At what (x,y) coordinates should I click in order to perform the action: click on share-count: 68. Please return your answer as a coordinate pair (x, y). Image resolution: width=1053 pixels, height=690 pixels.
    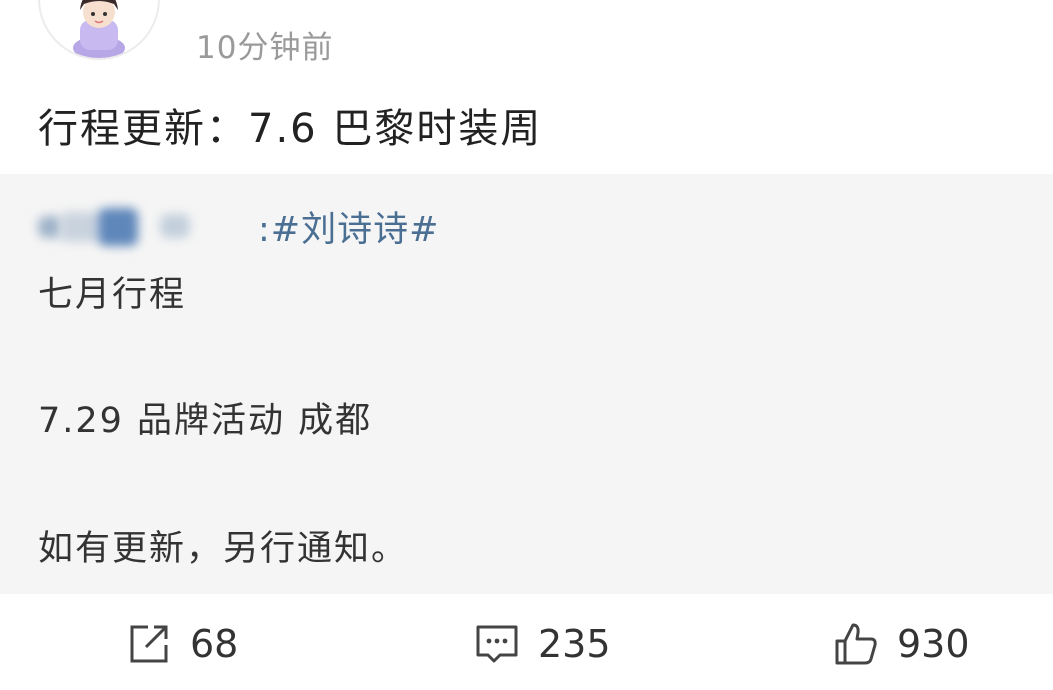
    Looking at the image, I should click on (214, 644).